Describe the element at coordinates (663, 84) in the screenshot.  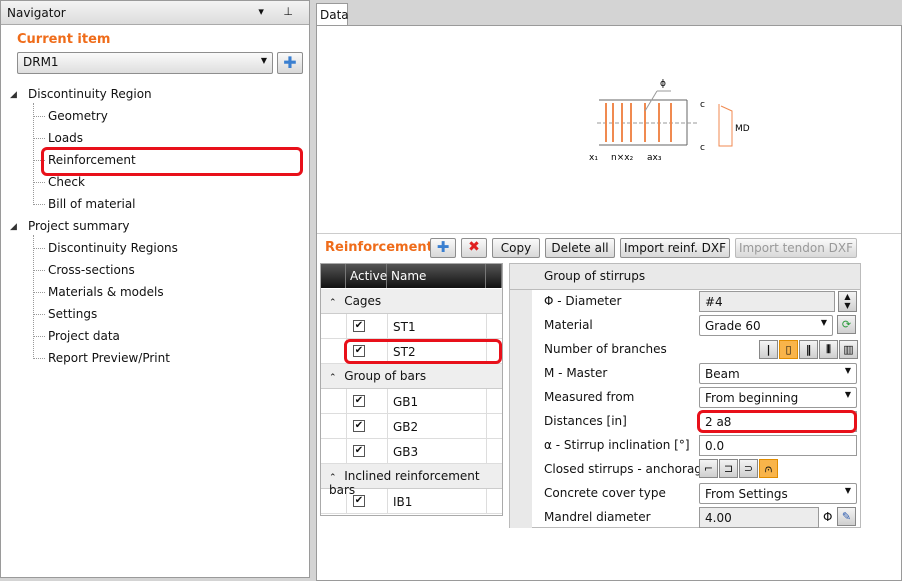
I see `phi-label: ϕ` at that location.